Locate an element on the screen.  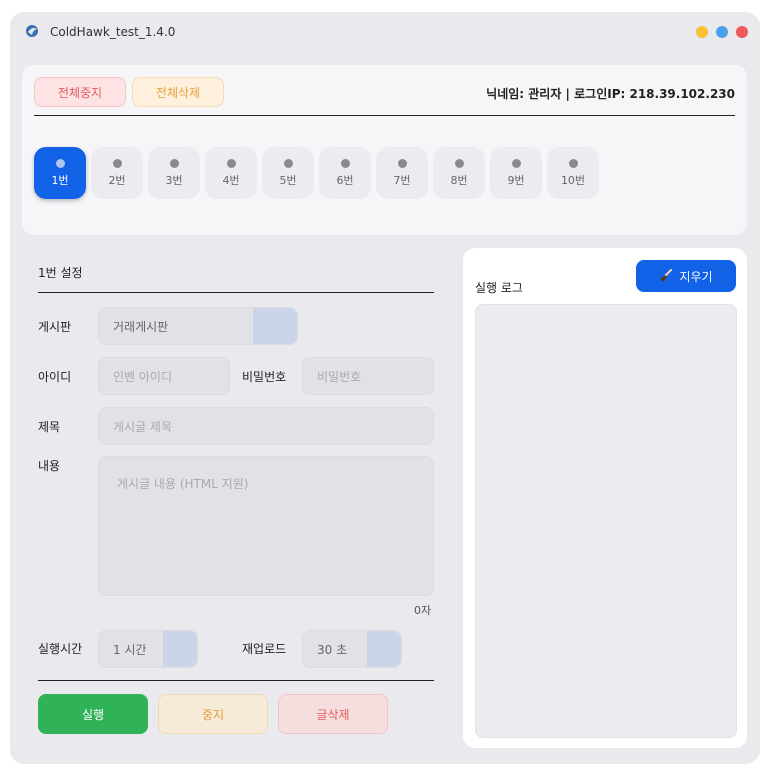
slot-tab-1: 1번 is located at coordinates (60, 173).